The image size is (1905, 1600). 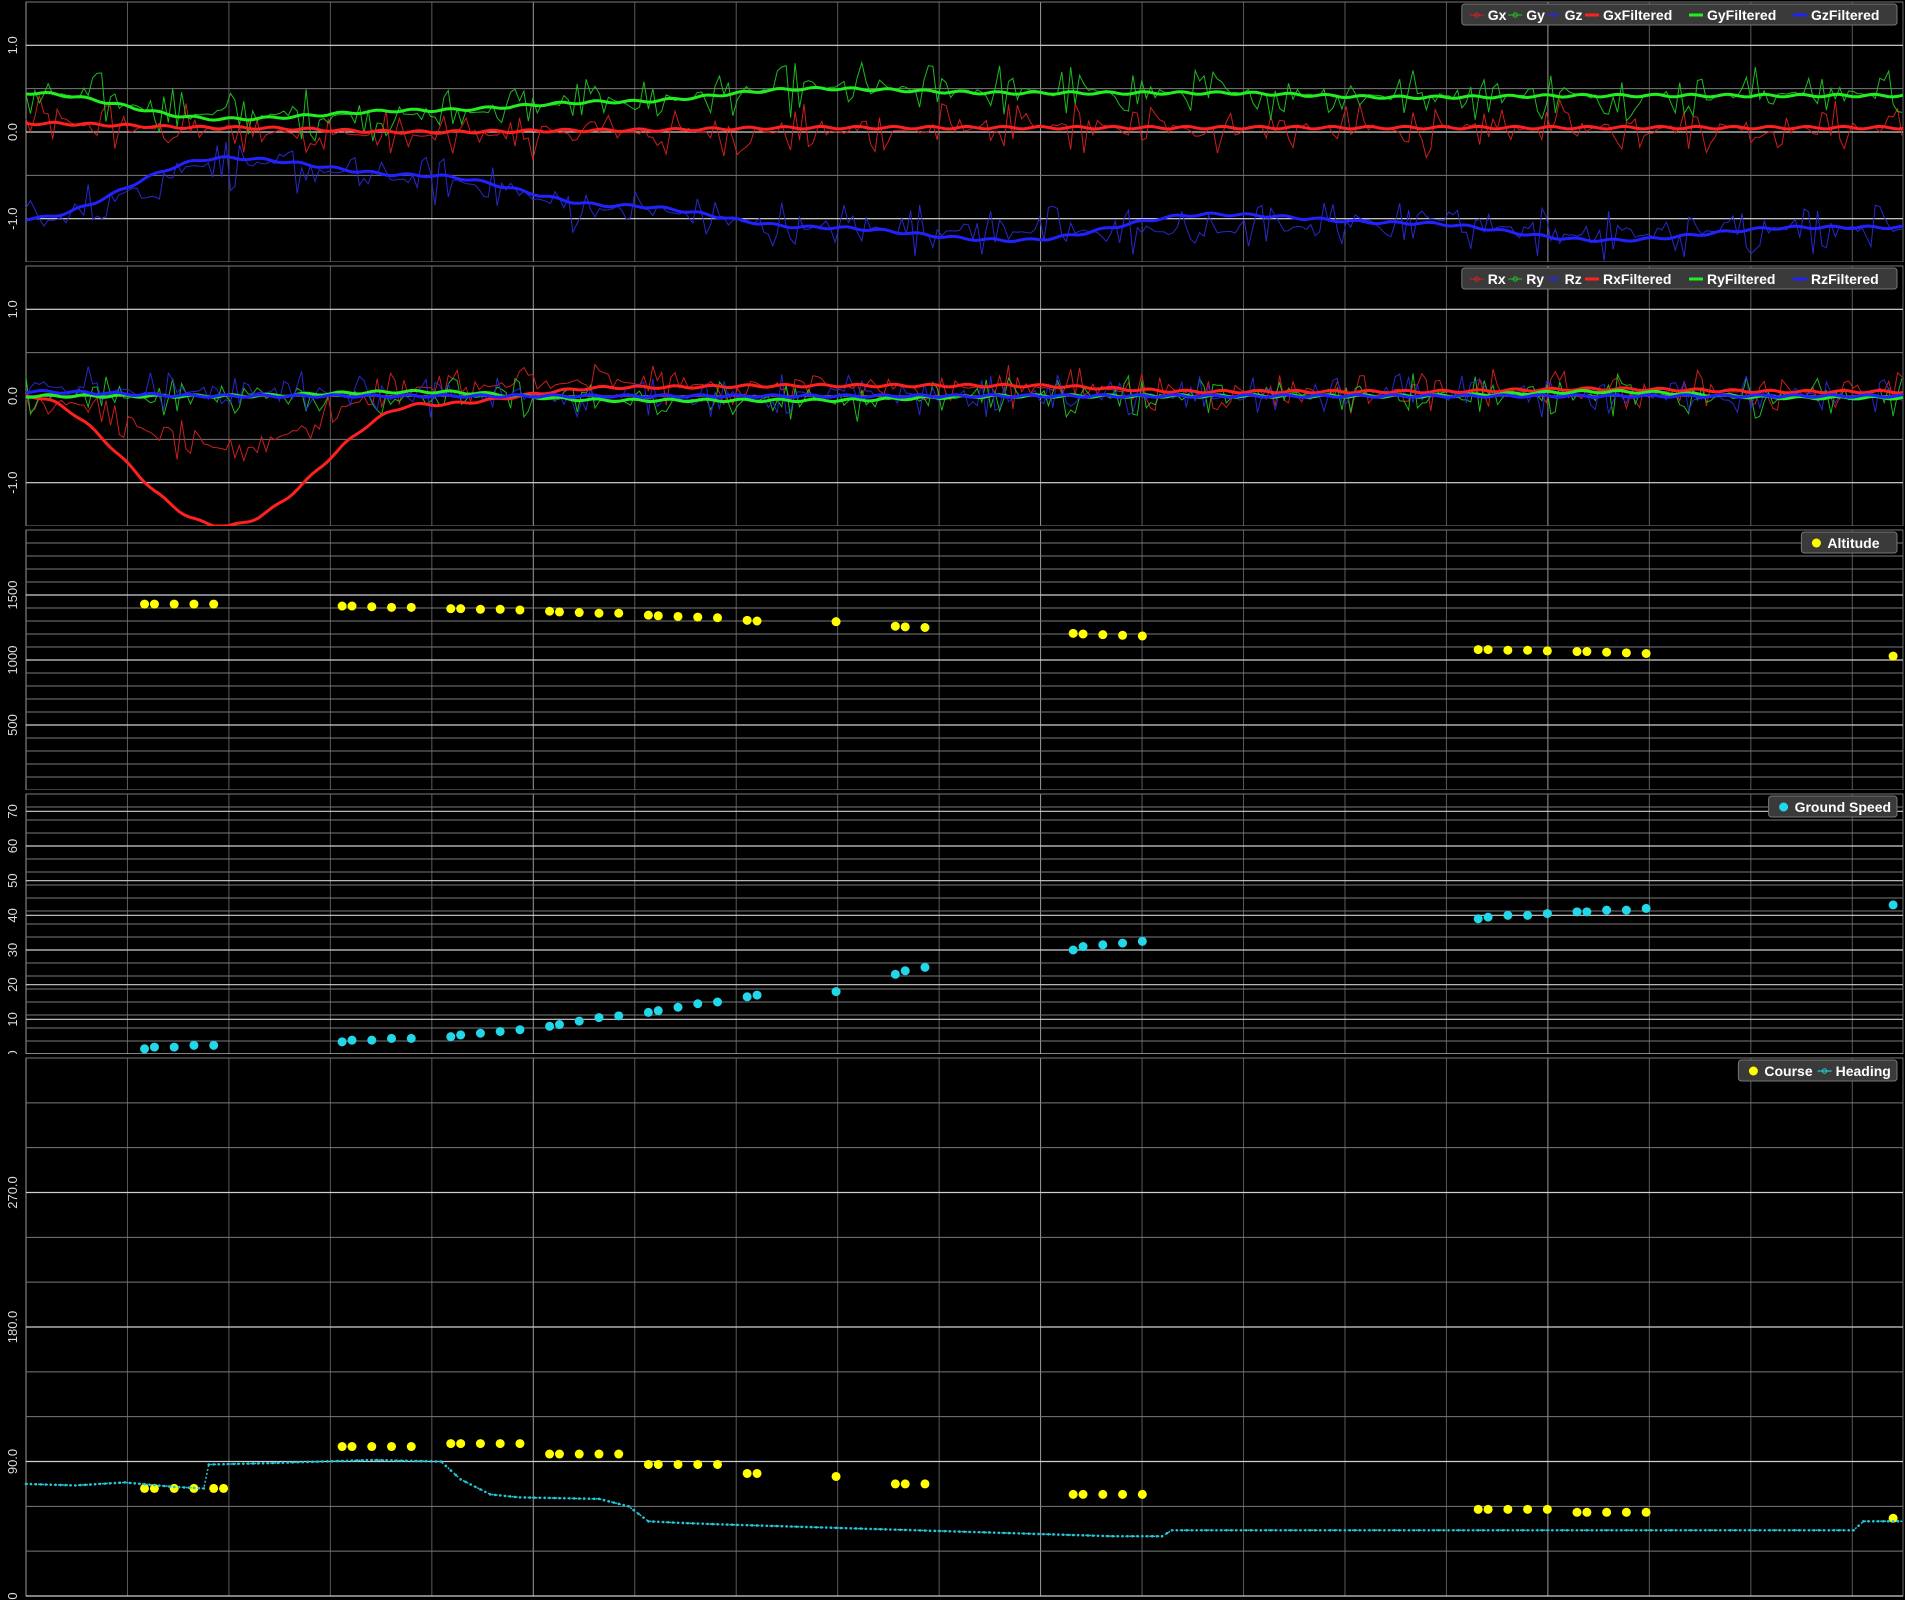 I want to click on y-tick-label: 40, so click(x=12, y=915).